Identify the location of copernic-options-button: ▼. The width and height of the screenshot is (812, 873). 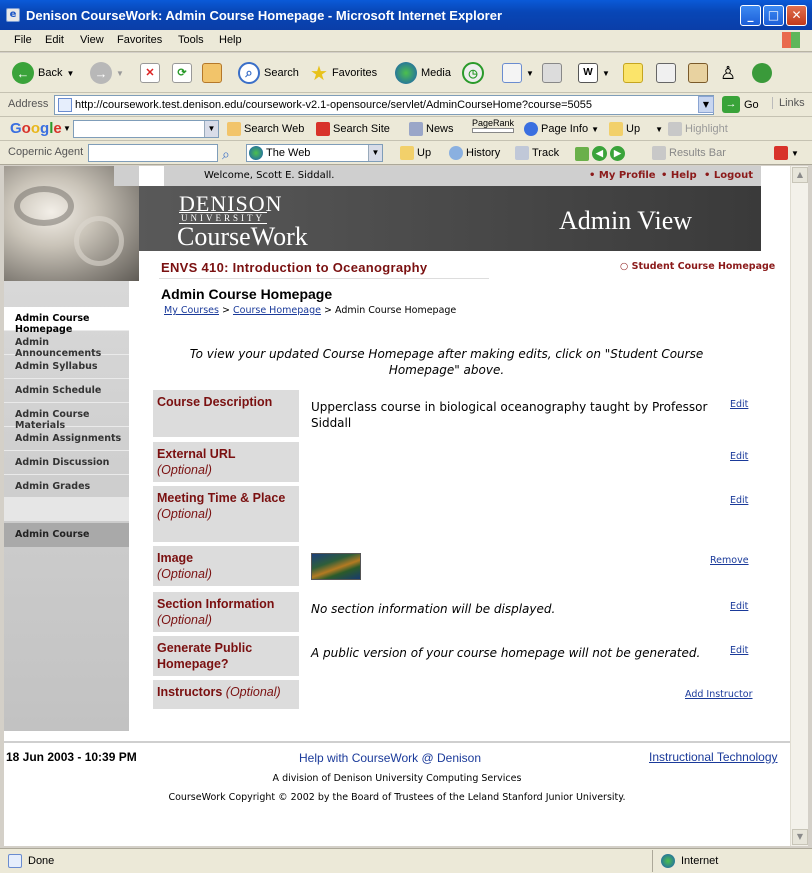
(786, 153).